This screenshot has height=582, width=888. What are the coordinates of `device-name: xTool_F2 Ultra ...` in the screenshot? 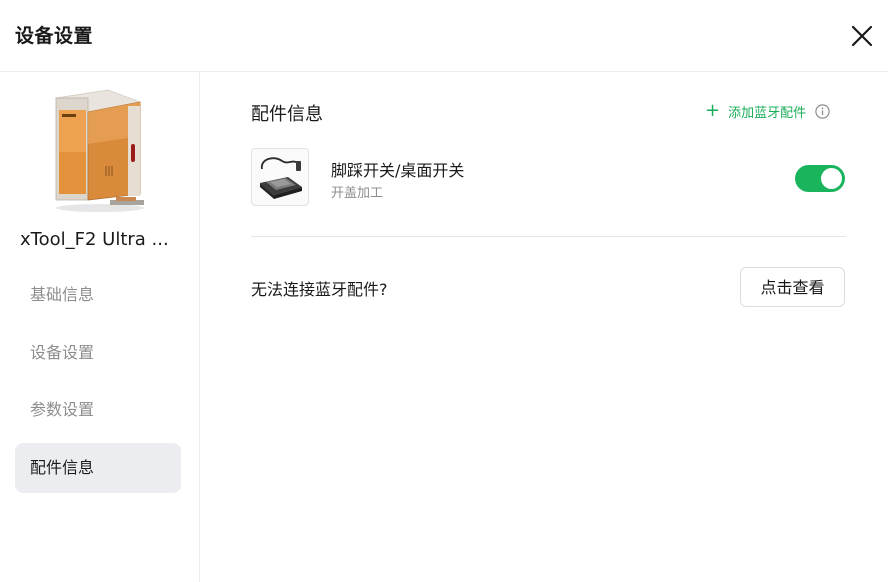 It's located at (94, 239).